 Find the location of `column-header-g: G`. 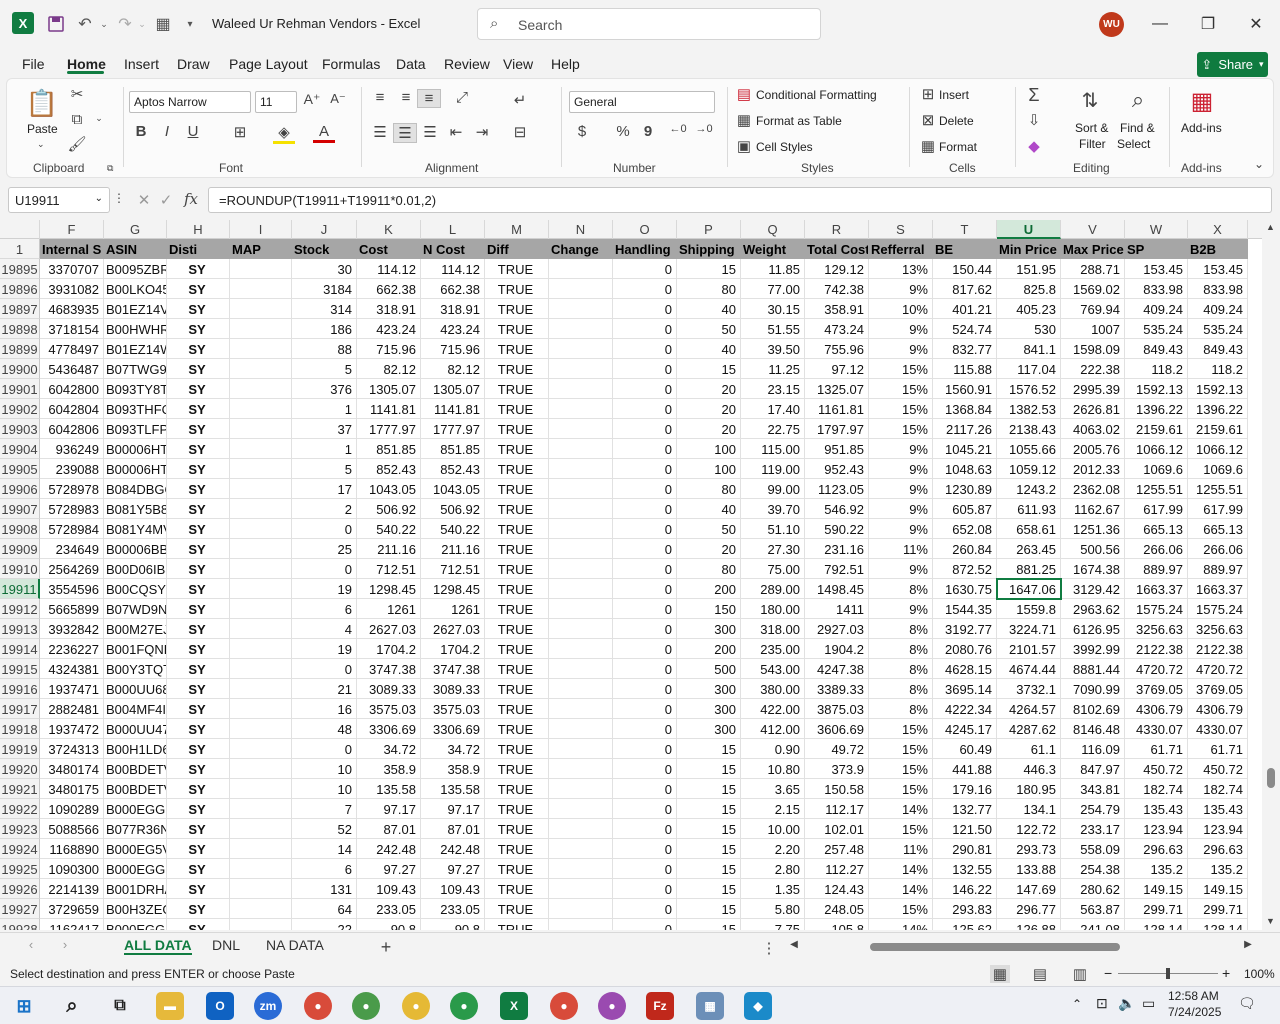

column-header-g: G is located at coordinates (135, 229).